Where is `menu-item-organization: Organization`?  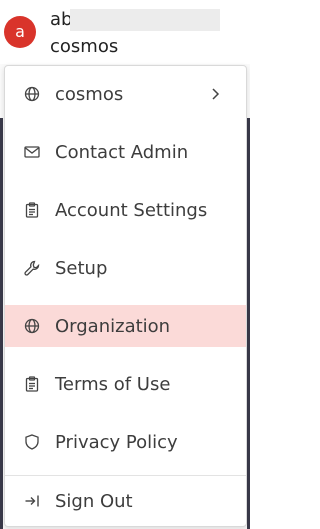
menu-item-organization: Organization is located at coordinates (125, 326).